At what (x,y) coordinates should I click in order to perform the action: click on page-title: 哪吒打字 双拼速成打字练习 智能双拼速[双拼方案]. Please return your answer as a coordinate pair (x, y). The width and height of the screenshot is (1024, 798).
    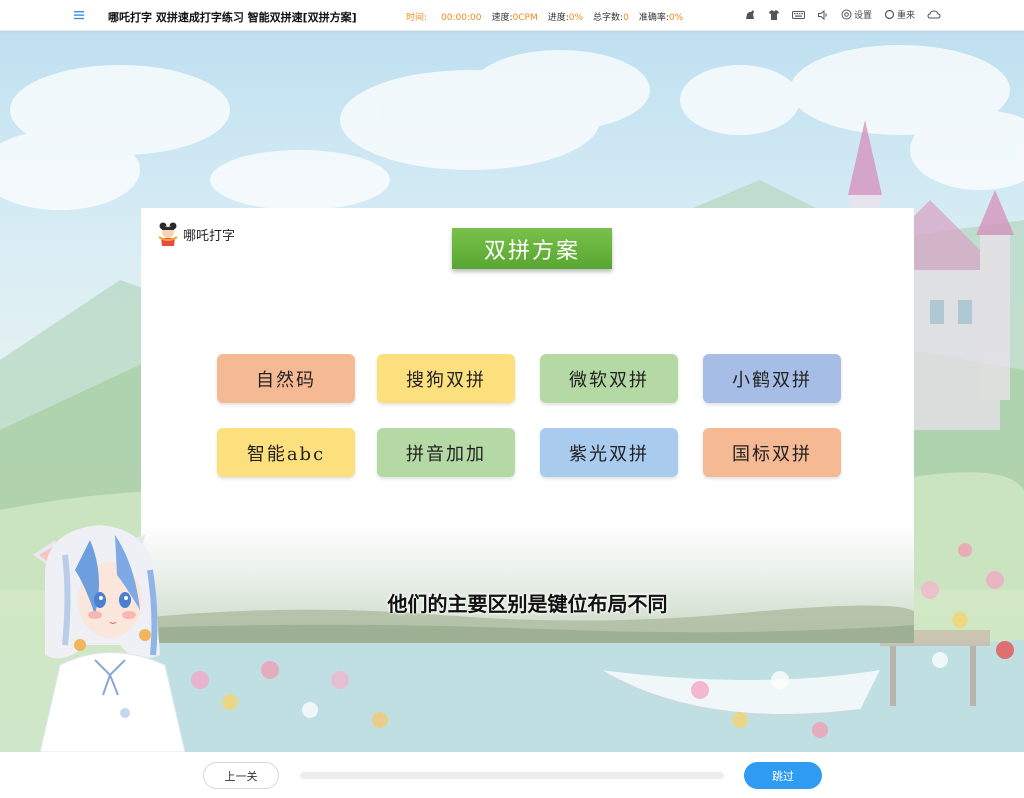
    Looking at the image, I should click on (232, 17).